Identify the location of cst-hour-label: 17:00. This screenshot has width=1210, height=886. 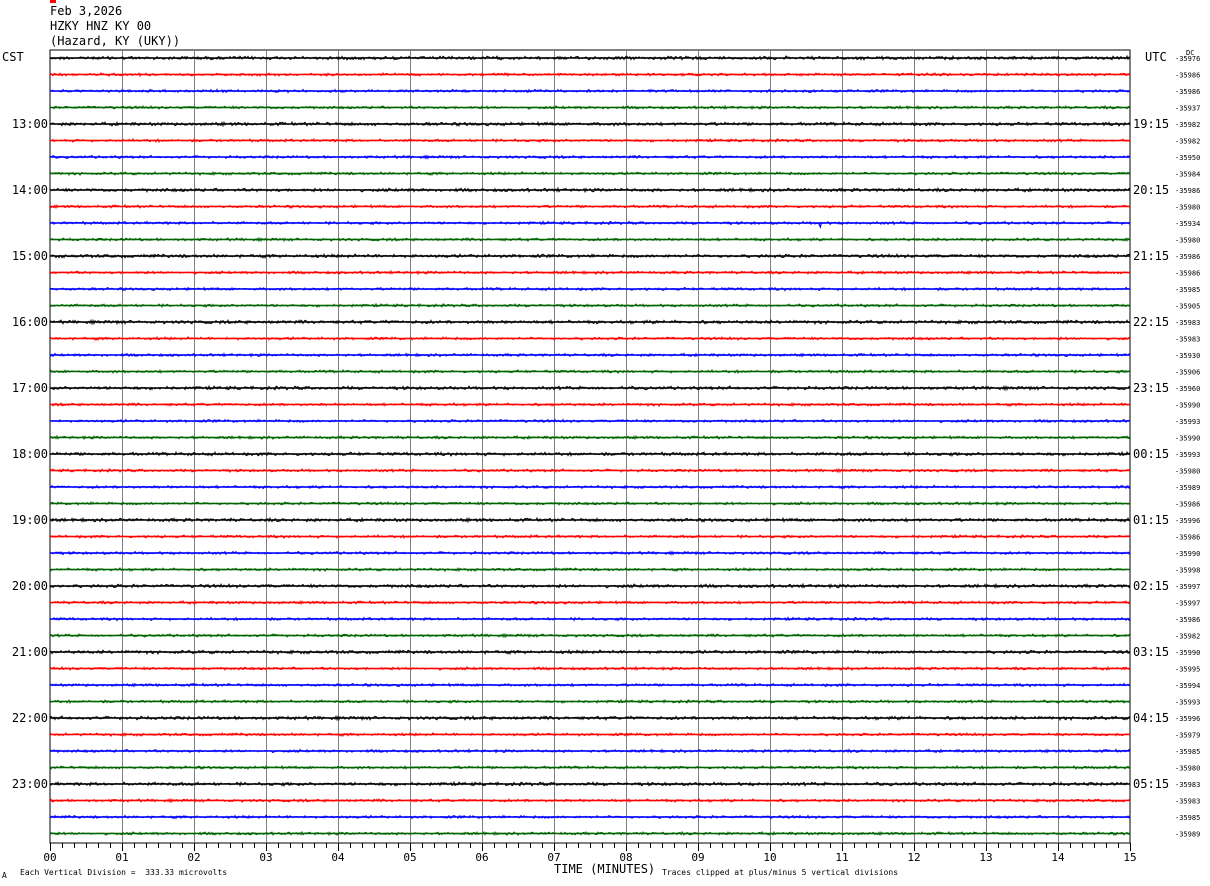
(30, 388).